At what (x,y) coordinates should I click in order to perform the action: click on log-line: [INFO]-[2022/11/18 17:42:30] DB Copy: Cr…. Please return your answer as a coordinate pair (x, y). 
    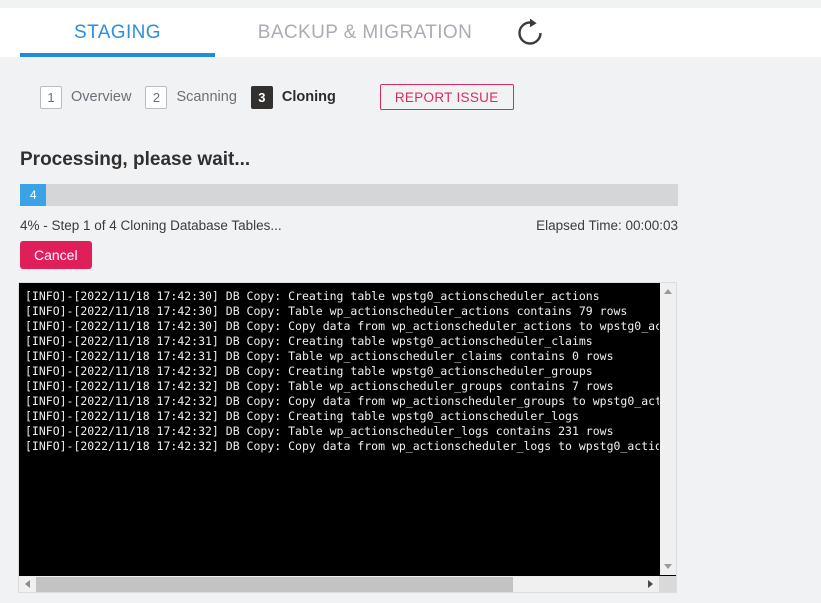
    Looking at the image, I should click on (312, 296).